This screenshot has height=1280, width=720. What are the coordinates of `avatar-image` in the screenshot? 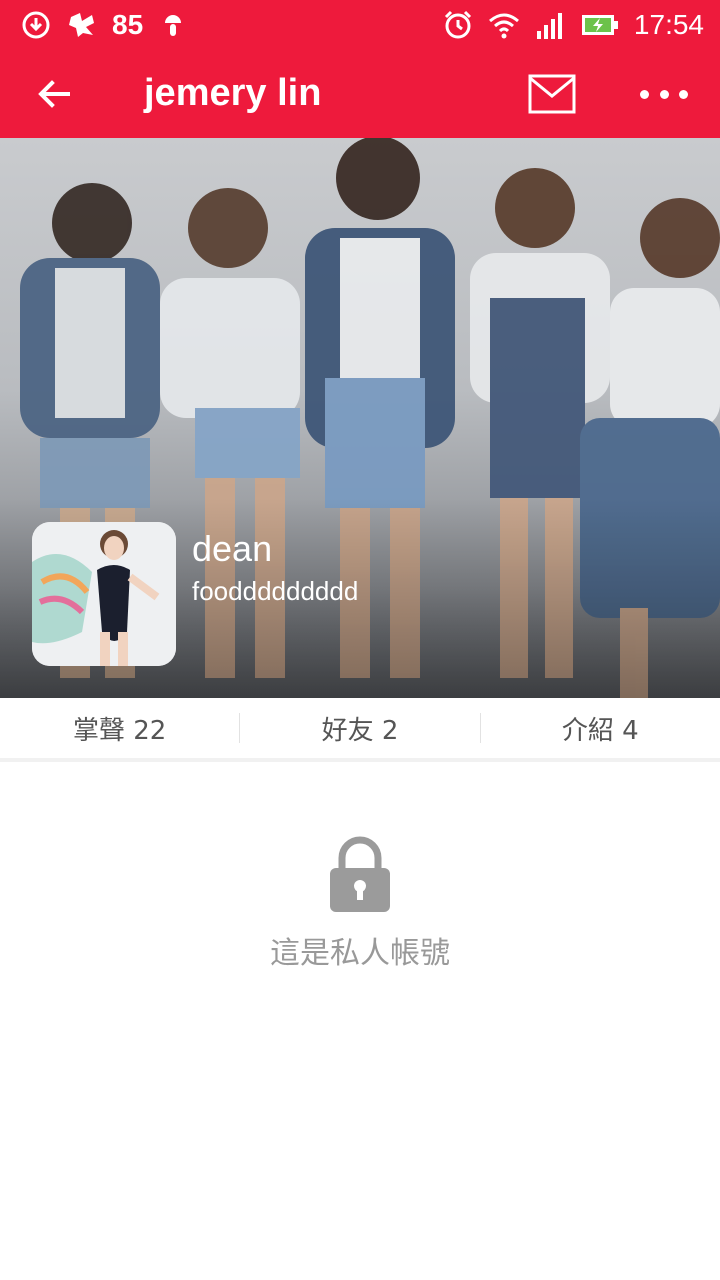 It's located at (104, 594).